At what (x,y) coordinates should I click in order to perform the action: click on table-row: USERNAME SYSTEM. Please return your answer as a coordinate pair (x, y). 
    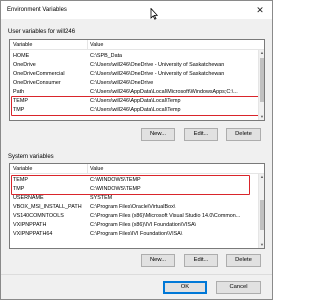
    Looking at the image, I should click on (137, 198).